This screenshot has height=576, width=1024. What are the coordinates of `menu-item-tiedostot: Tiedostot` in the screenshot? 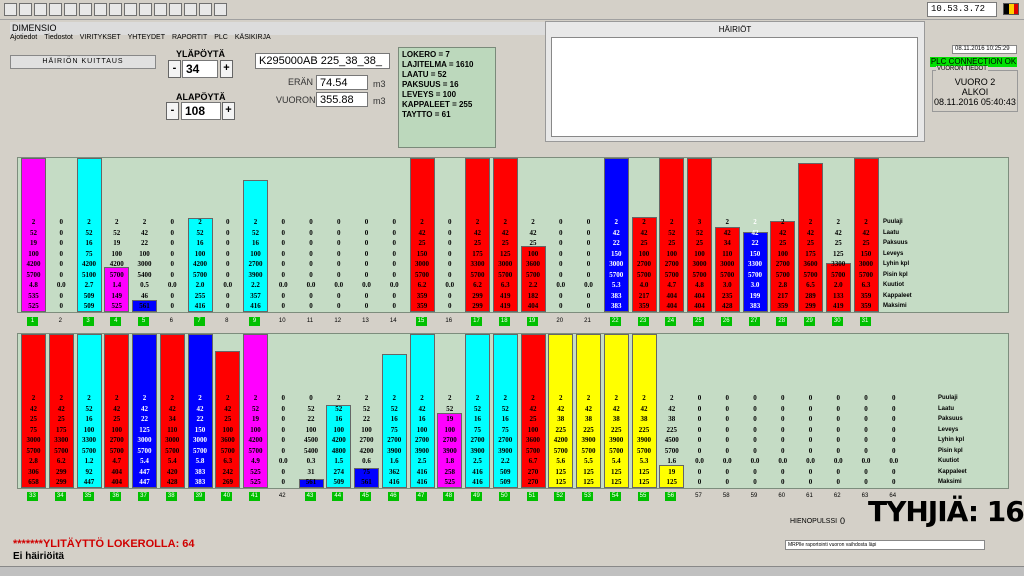 It's located at (58, 37).